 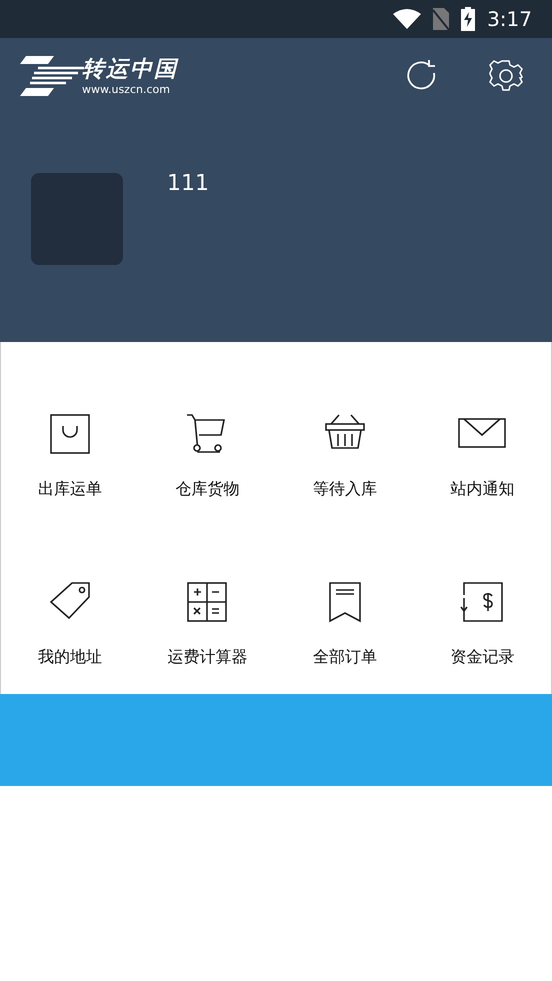 I want to click on menu-item: 全部订单, so click(x=345, y=619).